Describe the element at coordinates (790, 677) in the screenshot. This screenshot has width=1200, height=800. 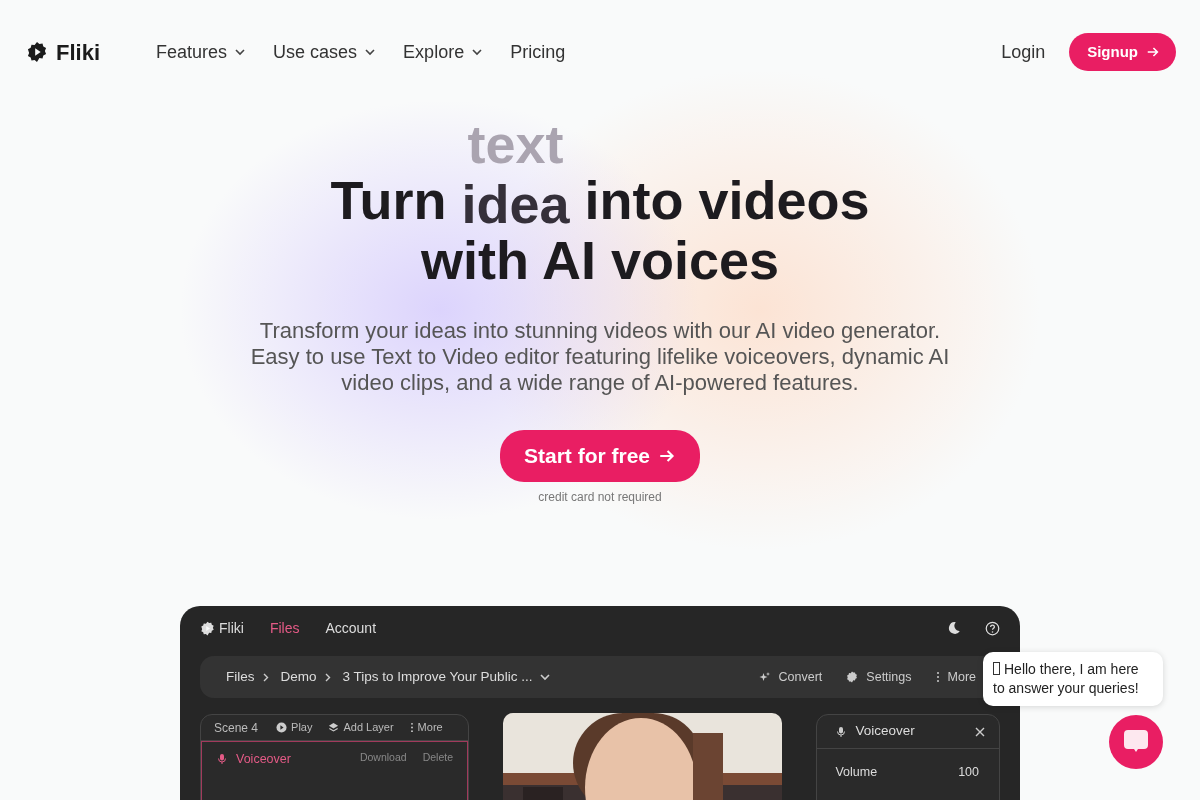
I see `toolbar-button: Convert` at that location.